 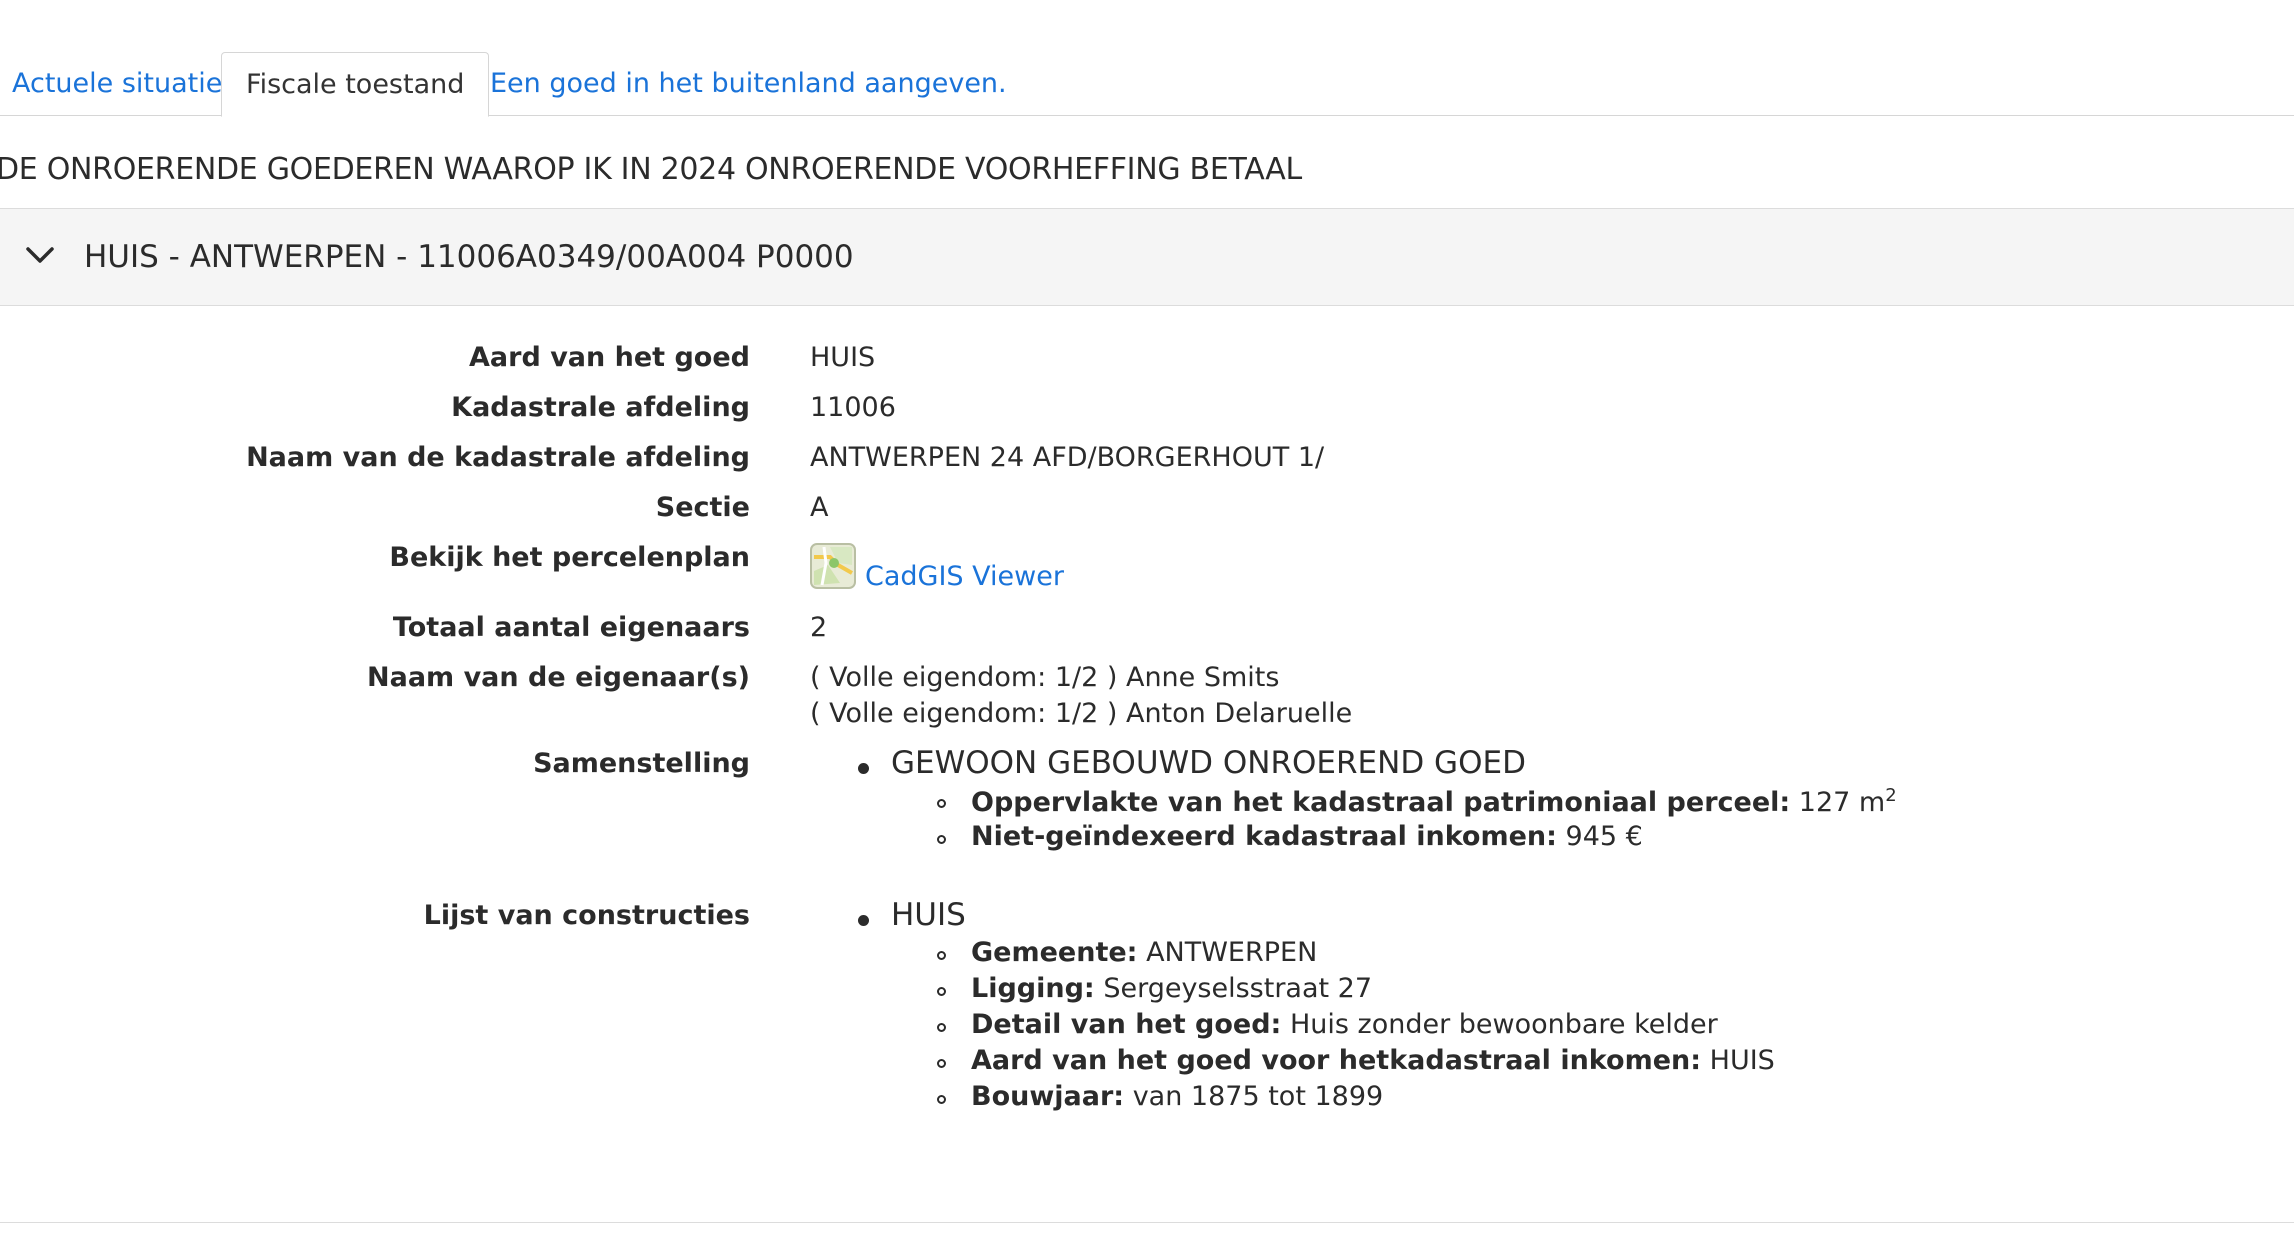 What do you see at coordinates (1842, 802) in the screenshot?
I see `oppervlakte-value: 127 m` at bounding box center [1842, 802].